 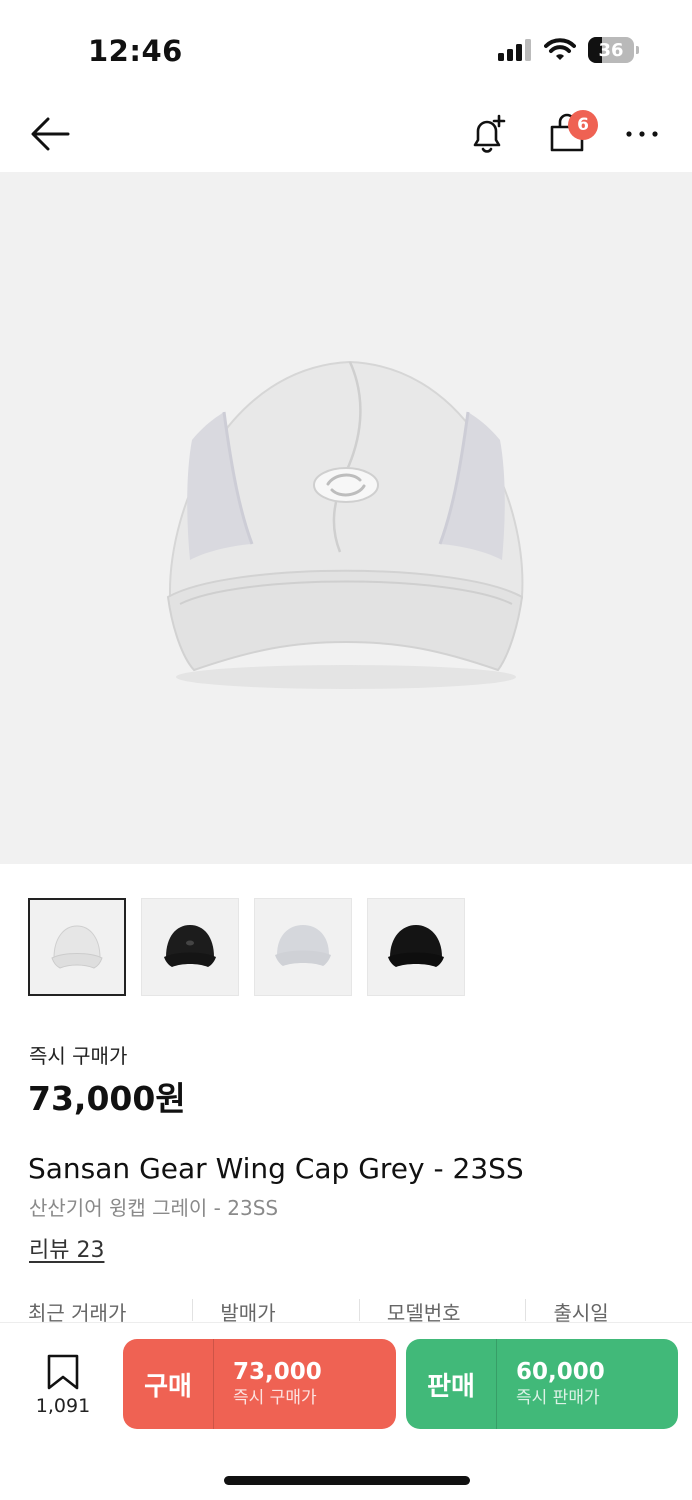 I want to click on buy-sub-label: 즉시 구매가, so click(x=275, y=1398).